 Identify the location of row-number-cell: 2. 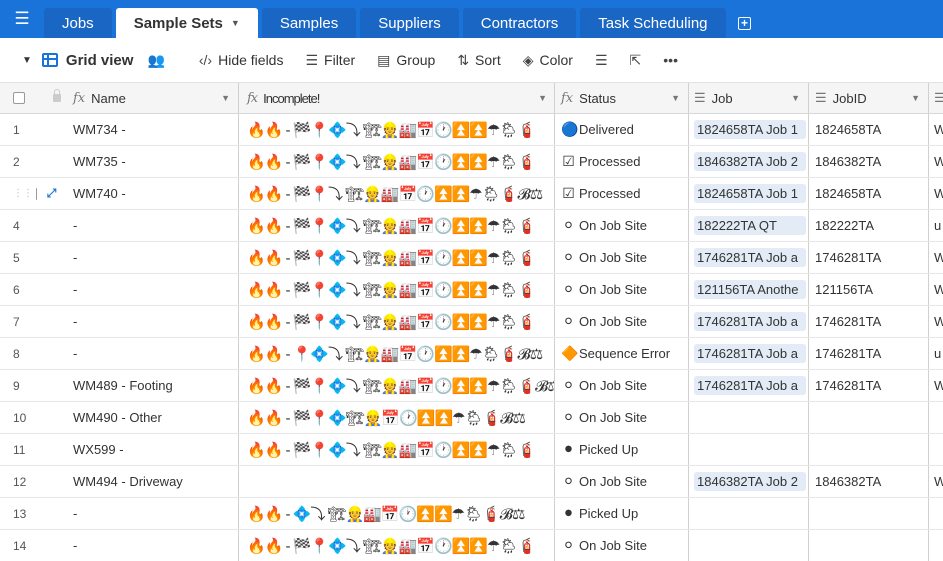
(18, 161).